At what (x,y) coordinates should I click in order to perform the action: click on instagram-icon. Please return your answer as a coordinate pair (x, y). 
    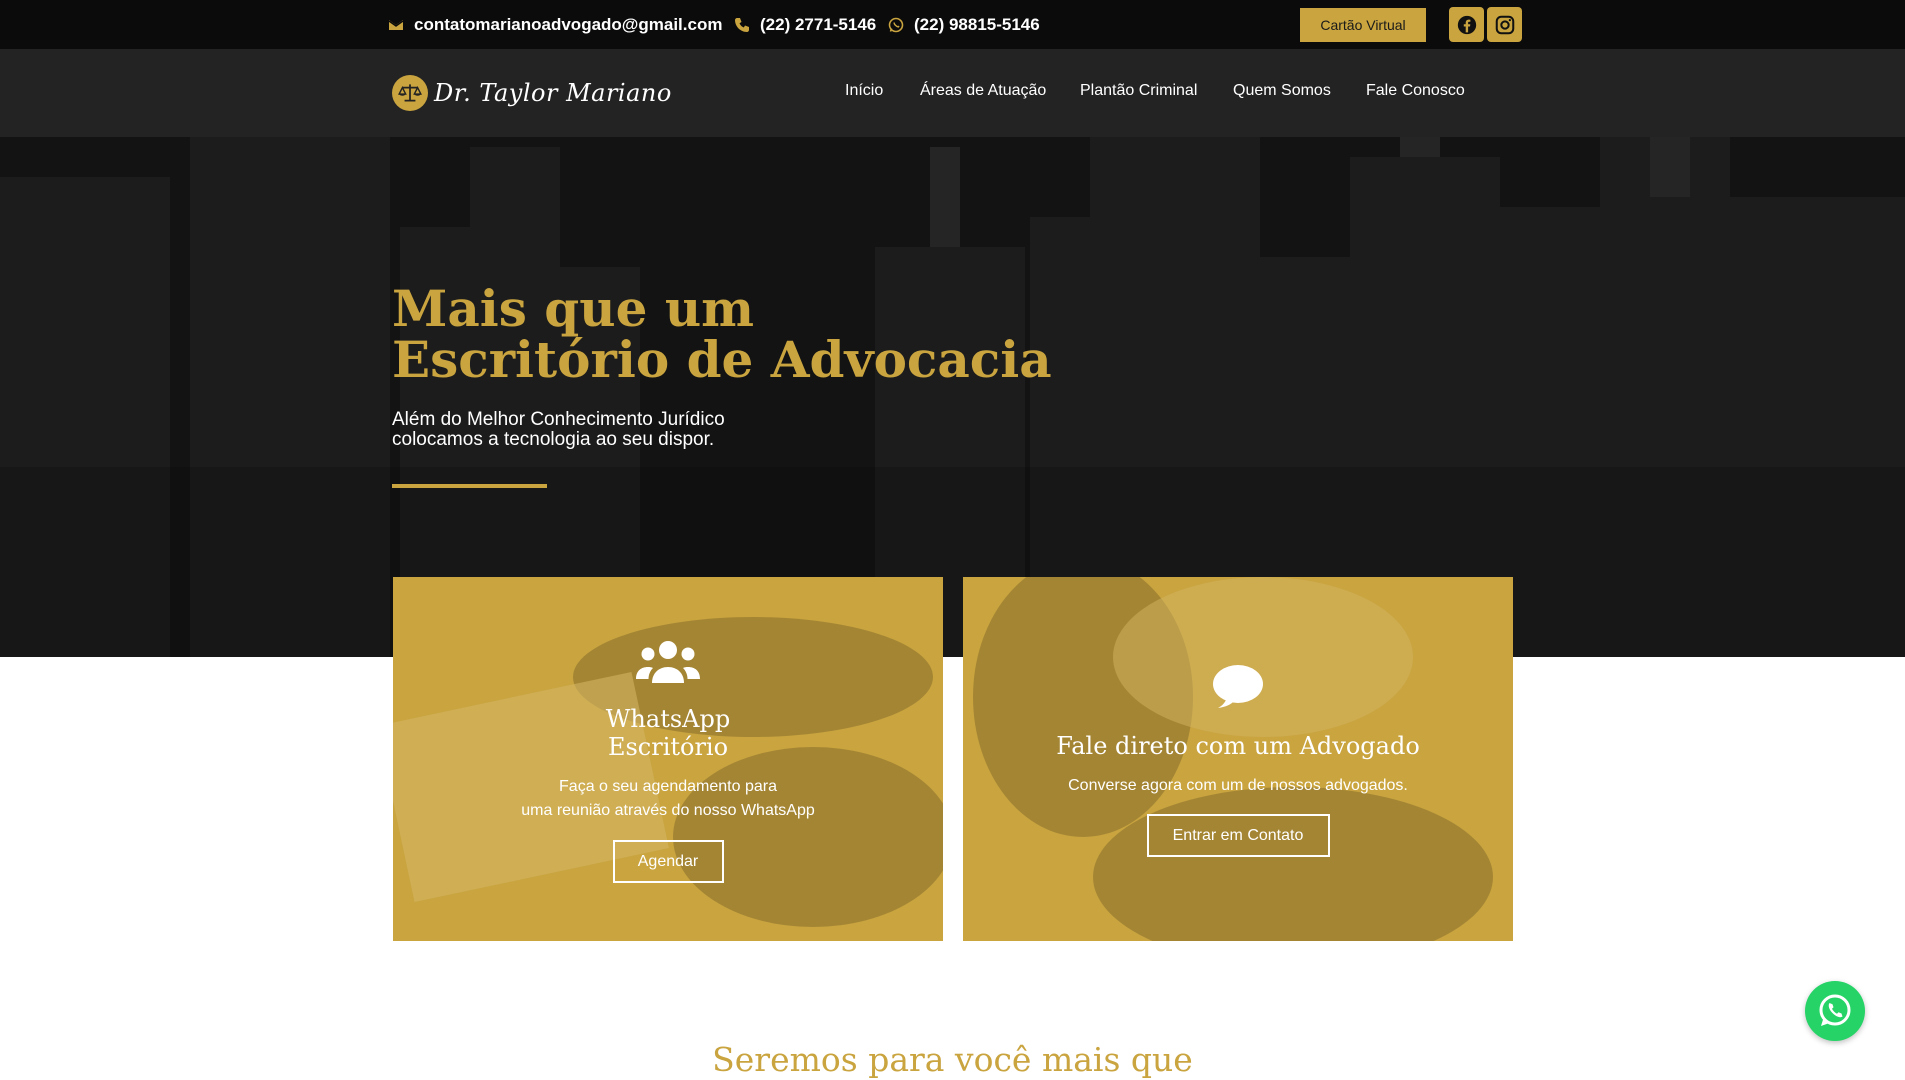
    Looking at the image, I should click on (1504, 24).